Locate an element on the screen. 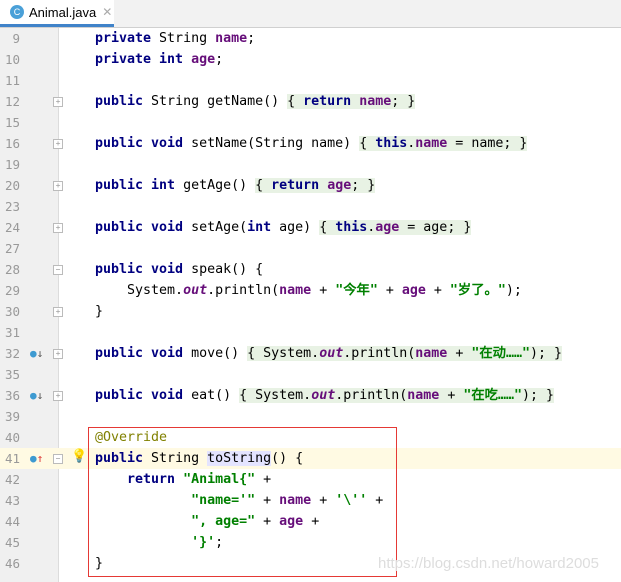  code-token: speak() { is located at coordinates (227, 269).